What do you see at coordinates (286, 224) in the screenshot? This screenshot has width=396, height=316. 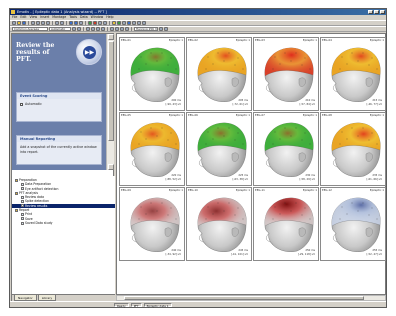 I see `topography-map-cell: EEG-11 Epileptic 1 250 ms [-29, 118] uV` at bounding box center [286, 224].